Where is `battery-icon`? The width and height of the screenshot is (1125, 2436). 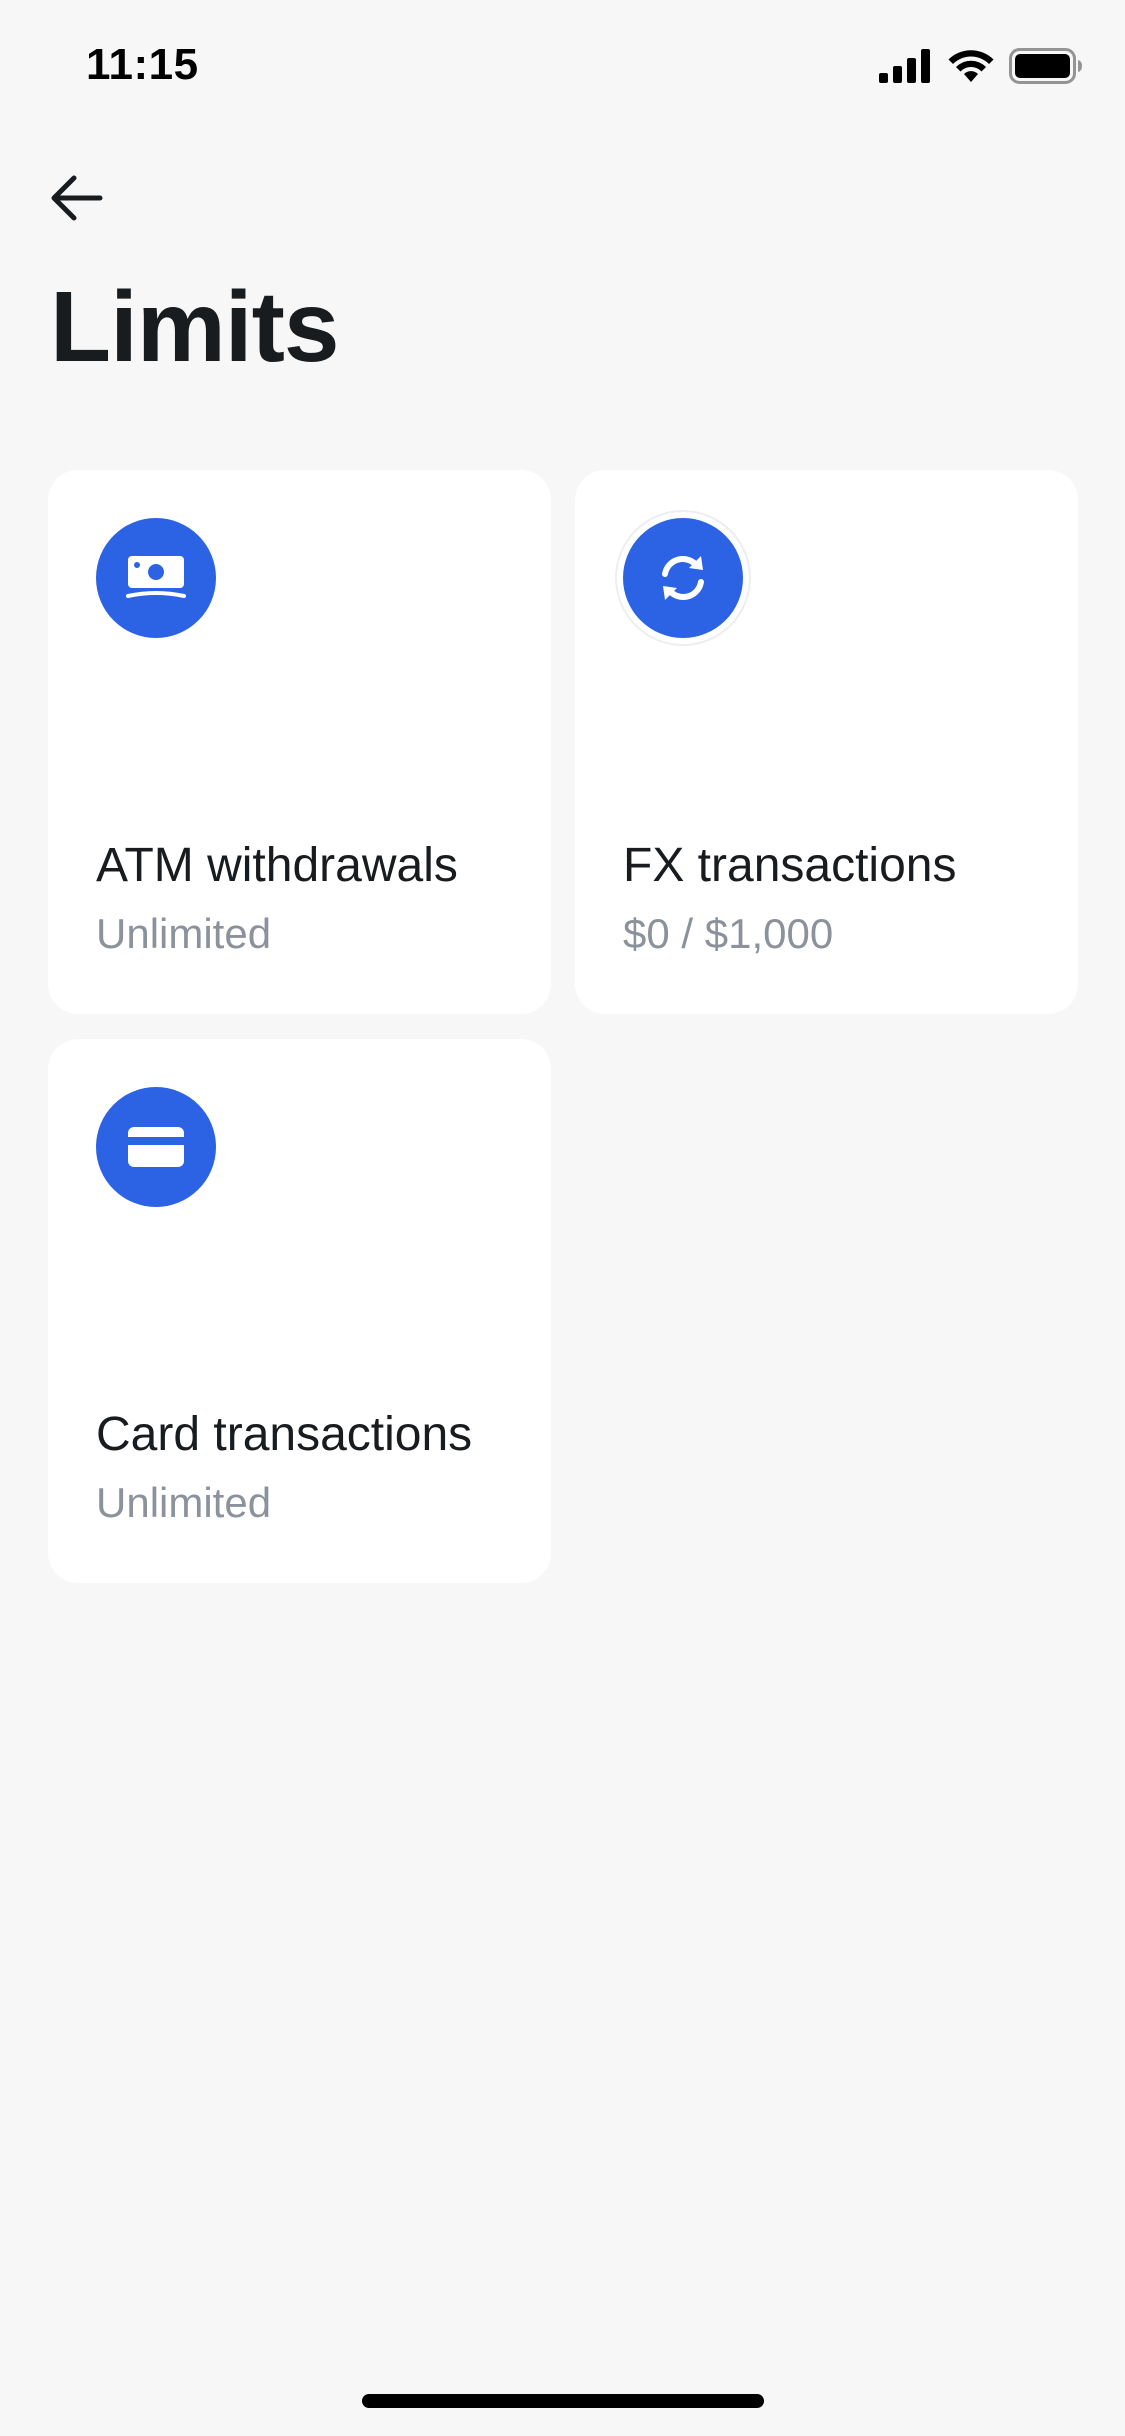 battery-icon is located at coordinates (1046, 68).